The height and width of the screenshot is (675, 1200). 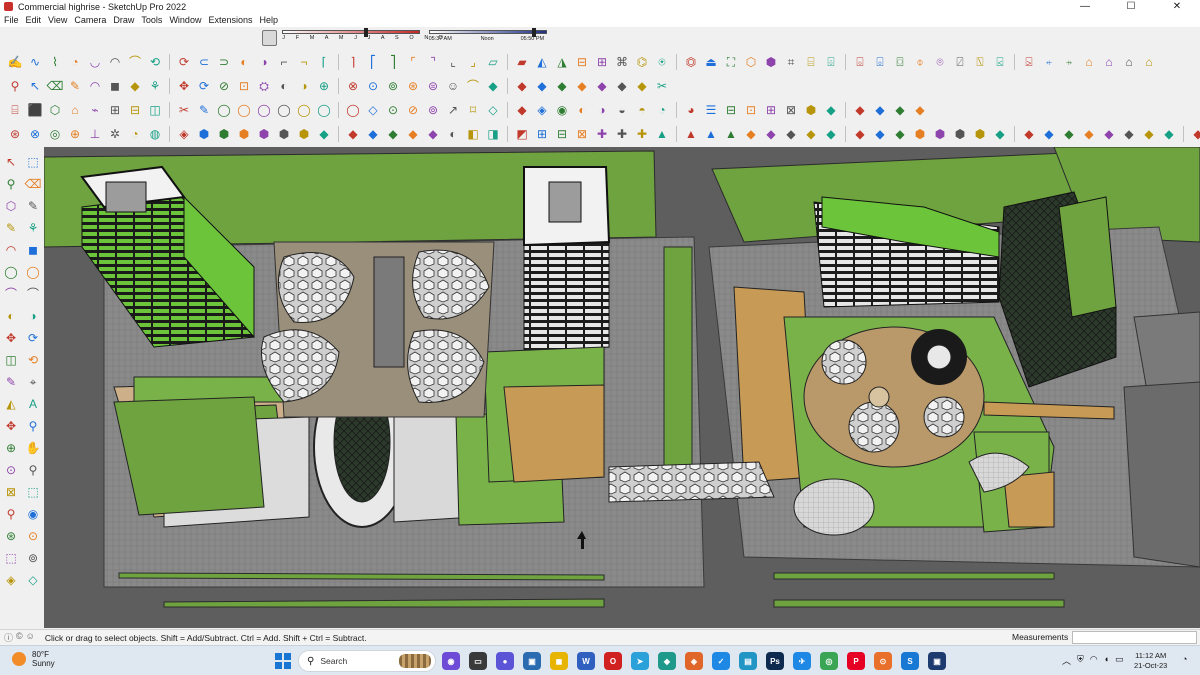 What do you see at coordinates (35, 62) in the screenshot?
I see `row1-tool-icon: ∿` at bounding box center [35, 62].